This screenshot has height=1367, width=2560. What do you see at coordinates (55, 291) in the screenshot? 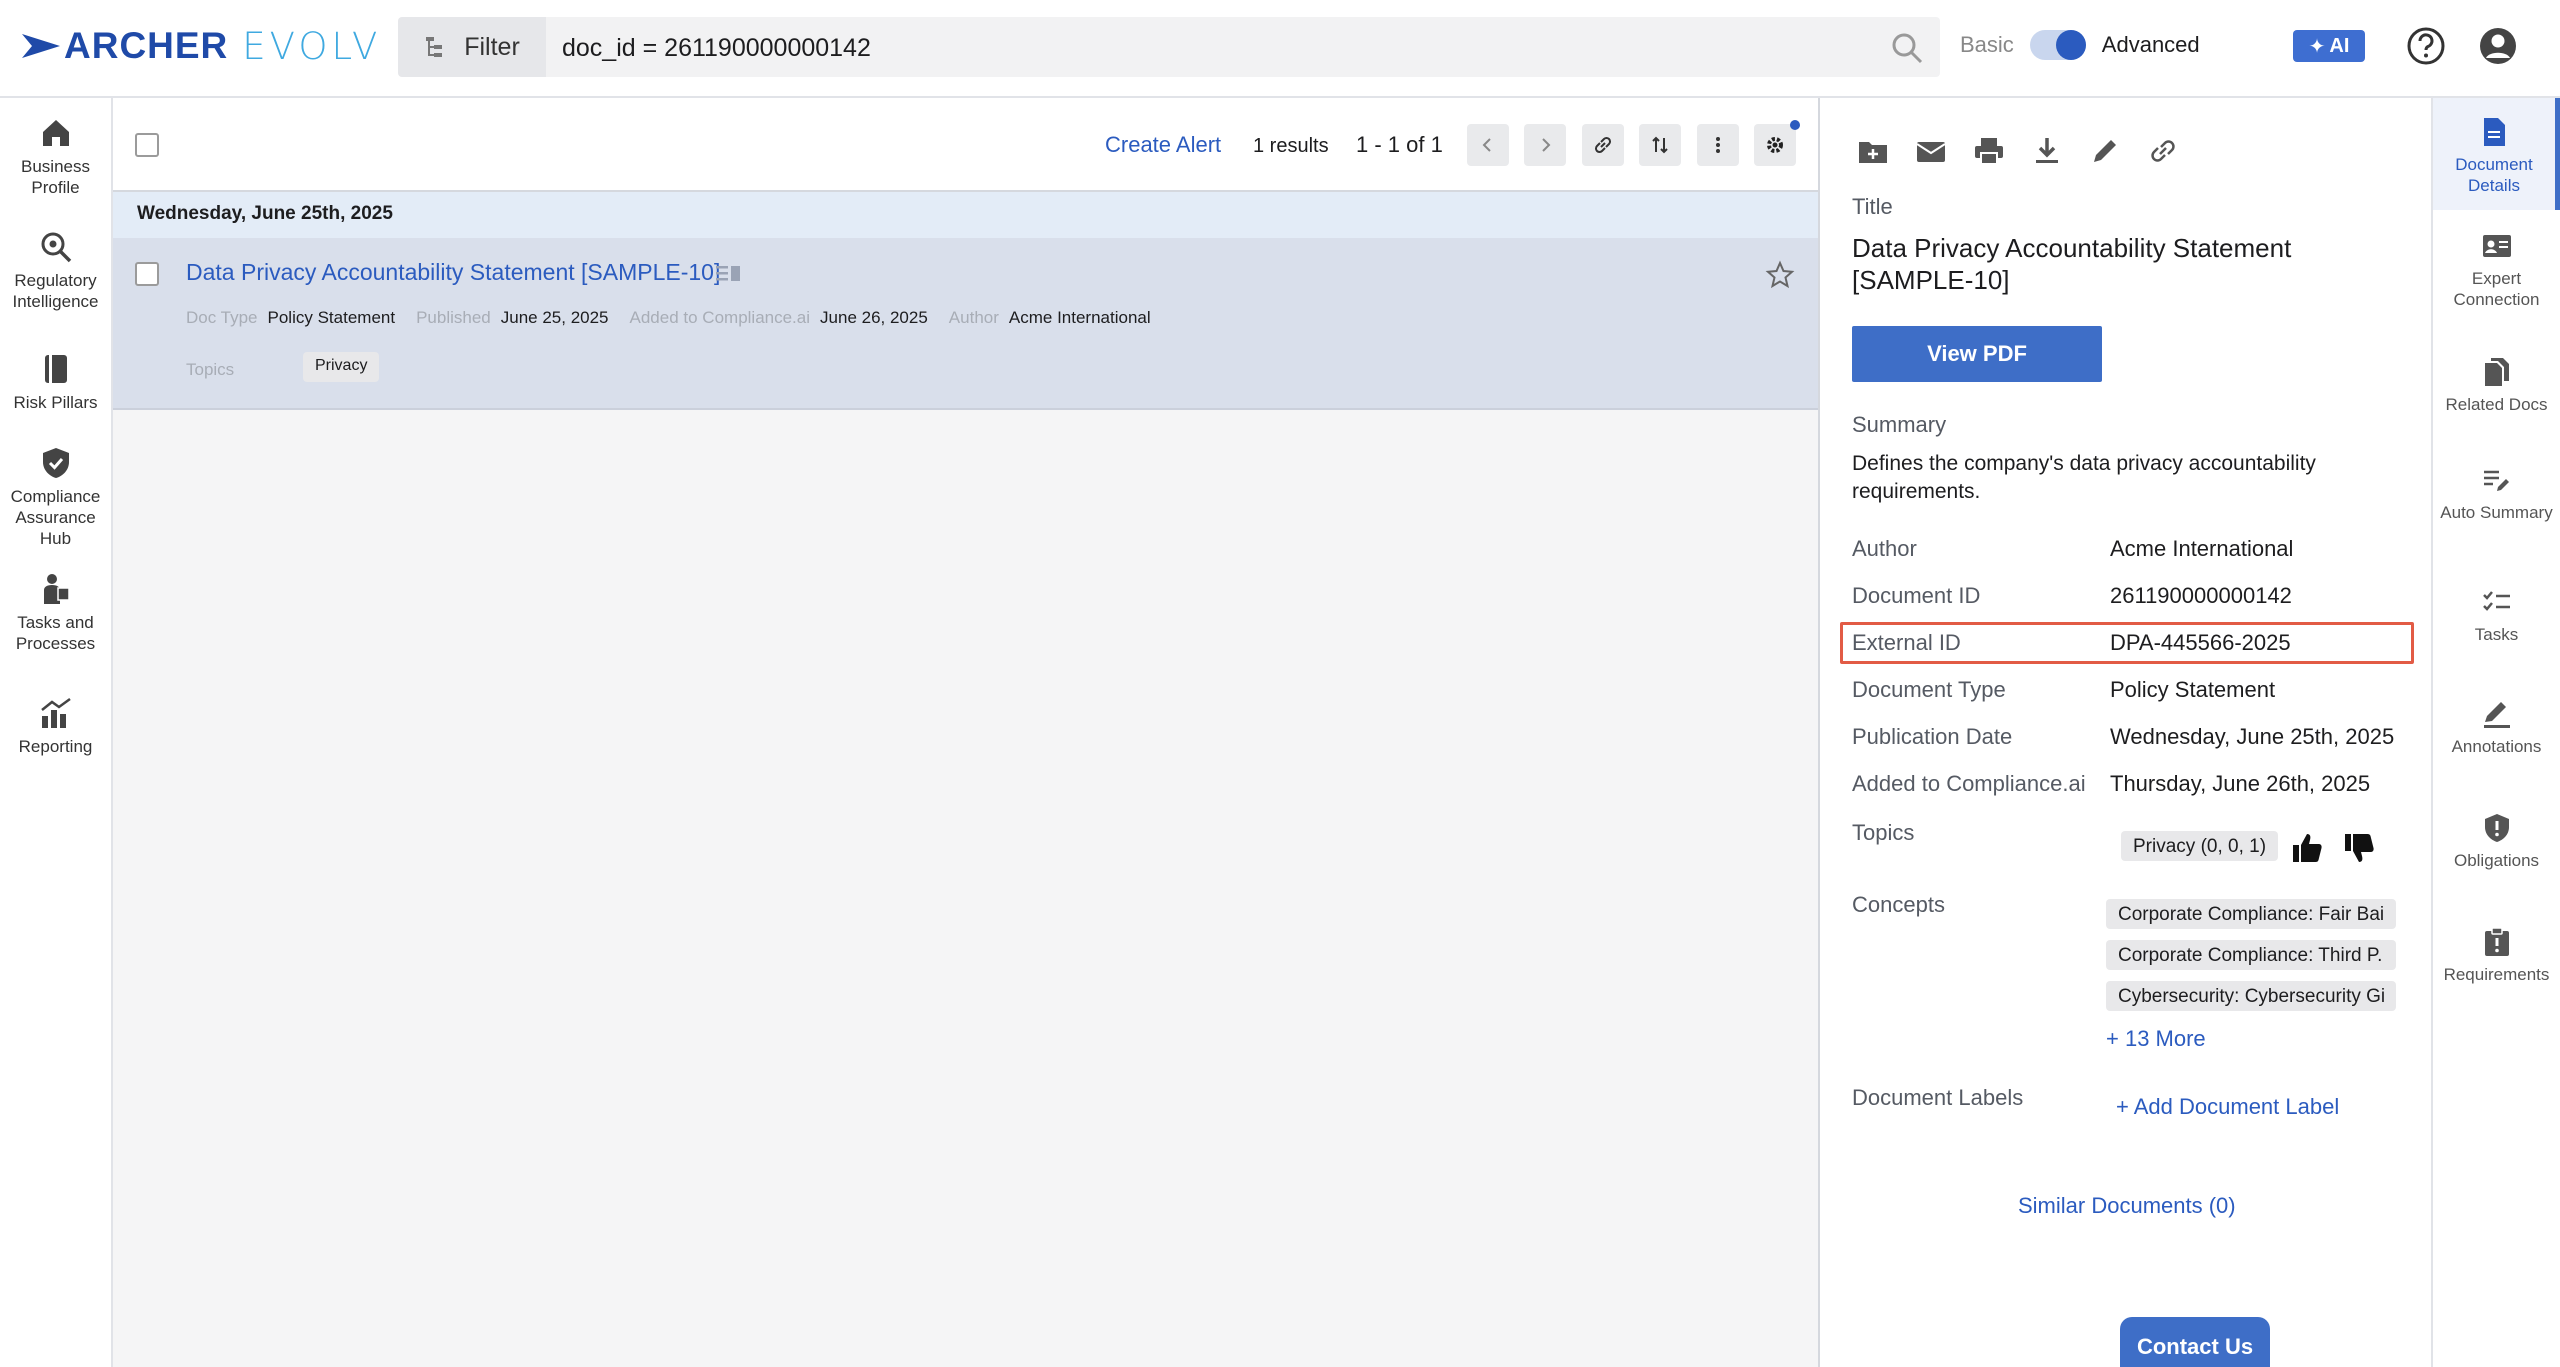
I see `nav-label: Regulatory Intelligence` at bounding box center [55, 291].